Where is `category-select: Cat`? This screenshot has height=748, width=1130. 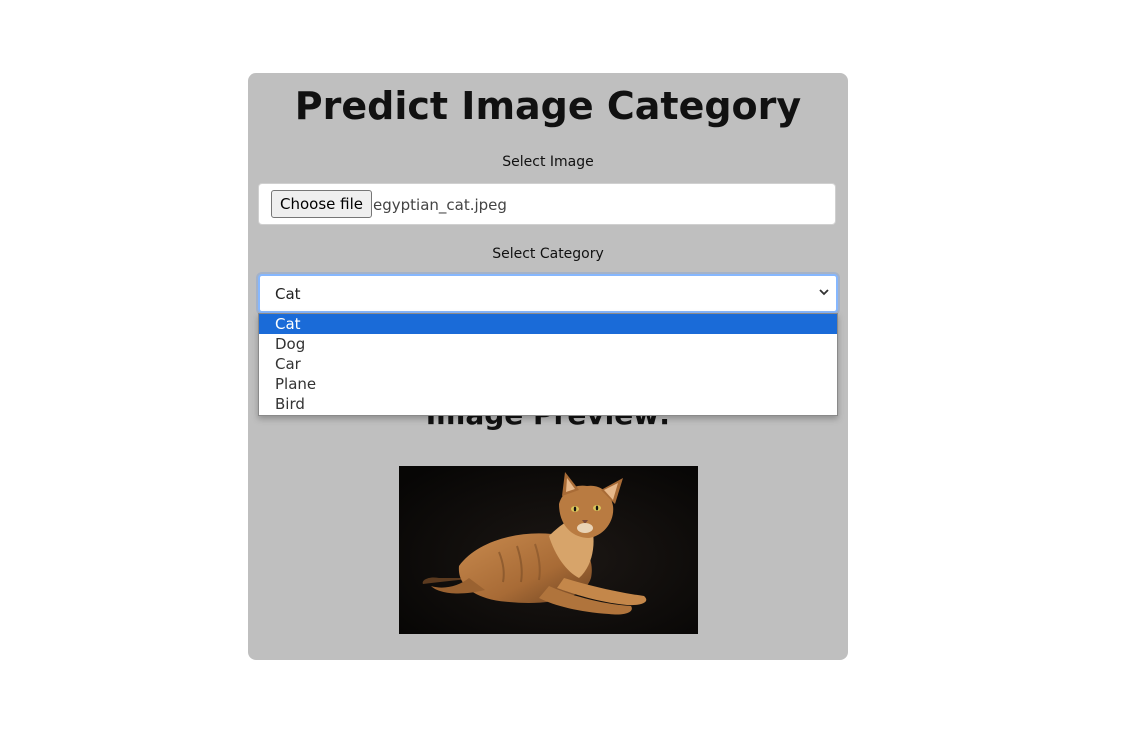
category-select: Cat is located at coordinates (548, 293).